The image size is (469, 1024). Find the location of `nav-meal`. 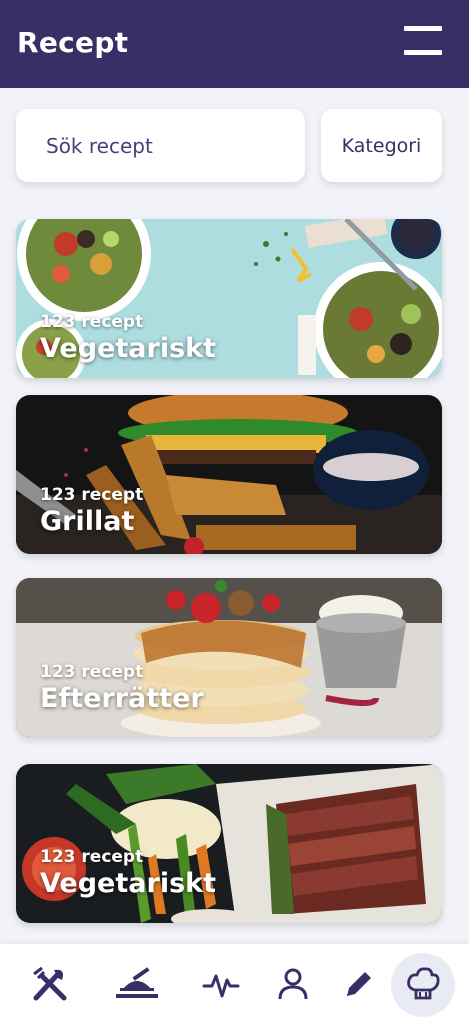

nav-meal is located at coordinates (137, 984).